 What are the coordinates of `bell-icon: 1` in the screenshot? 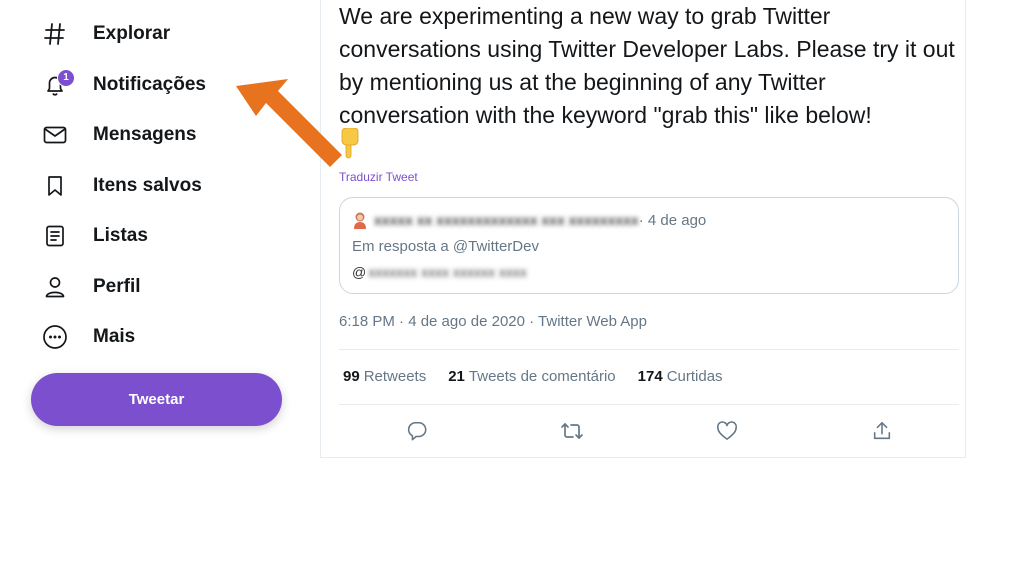 It's located at (57, 84).